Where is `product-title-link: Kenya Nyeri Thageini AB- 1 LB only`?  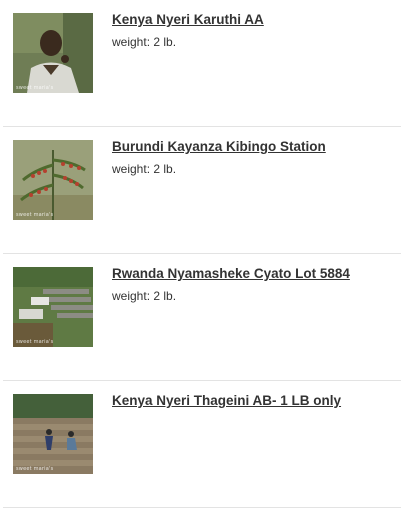
product-title-link: Kenya Nyeri Thageini AB- 1 LB only is located at coordinates (226, 400).